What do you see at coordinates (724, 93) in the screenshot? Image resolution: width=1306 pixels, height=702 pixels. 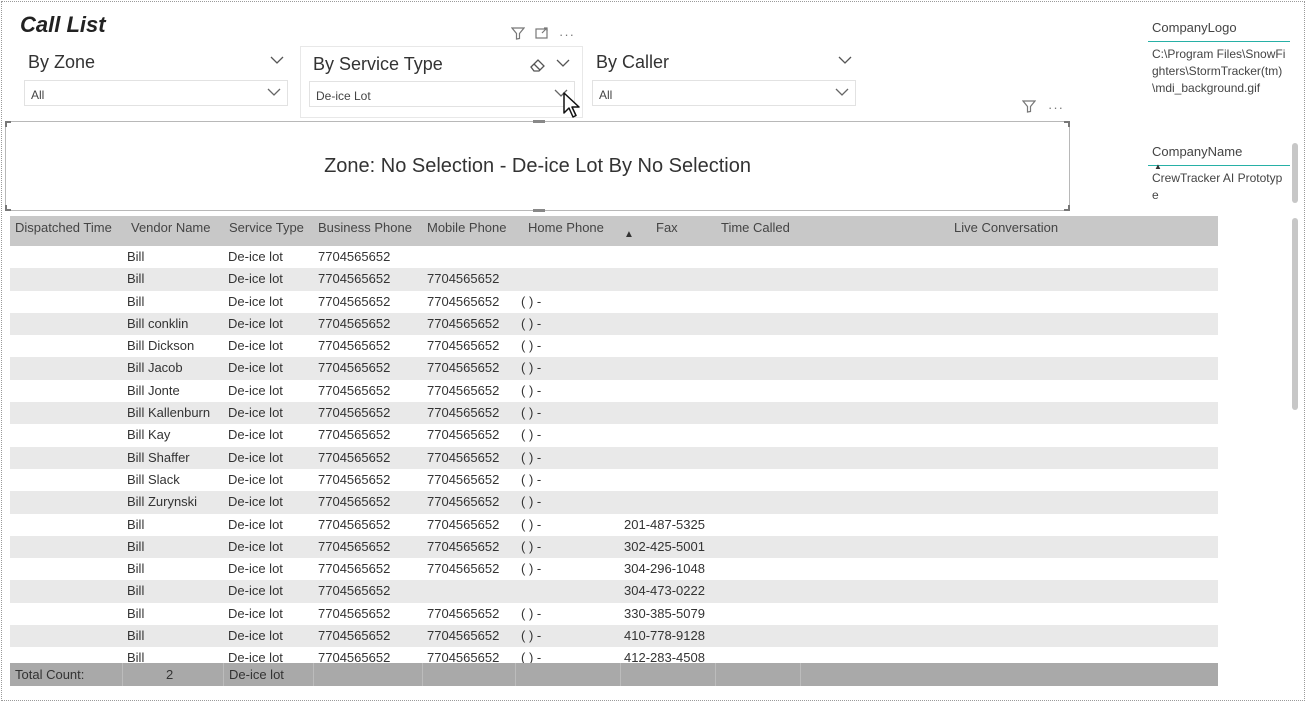 I see `caller-dropdown: All` at bounding box center [724, 93].